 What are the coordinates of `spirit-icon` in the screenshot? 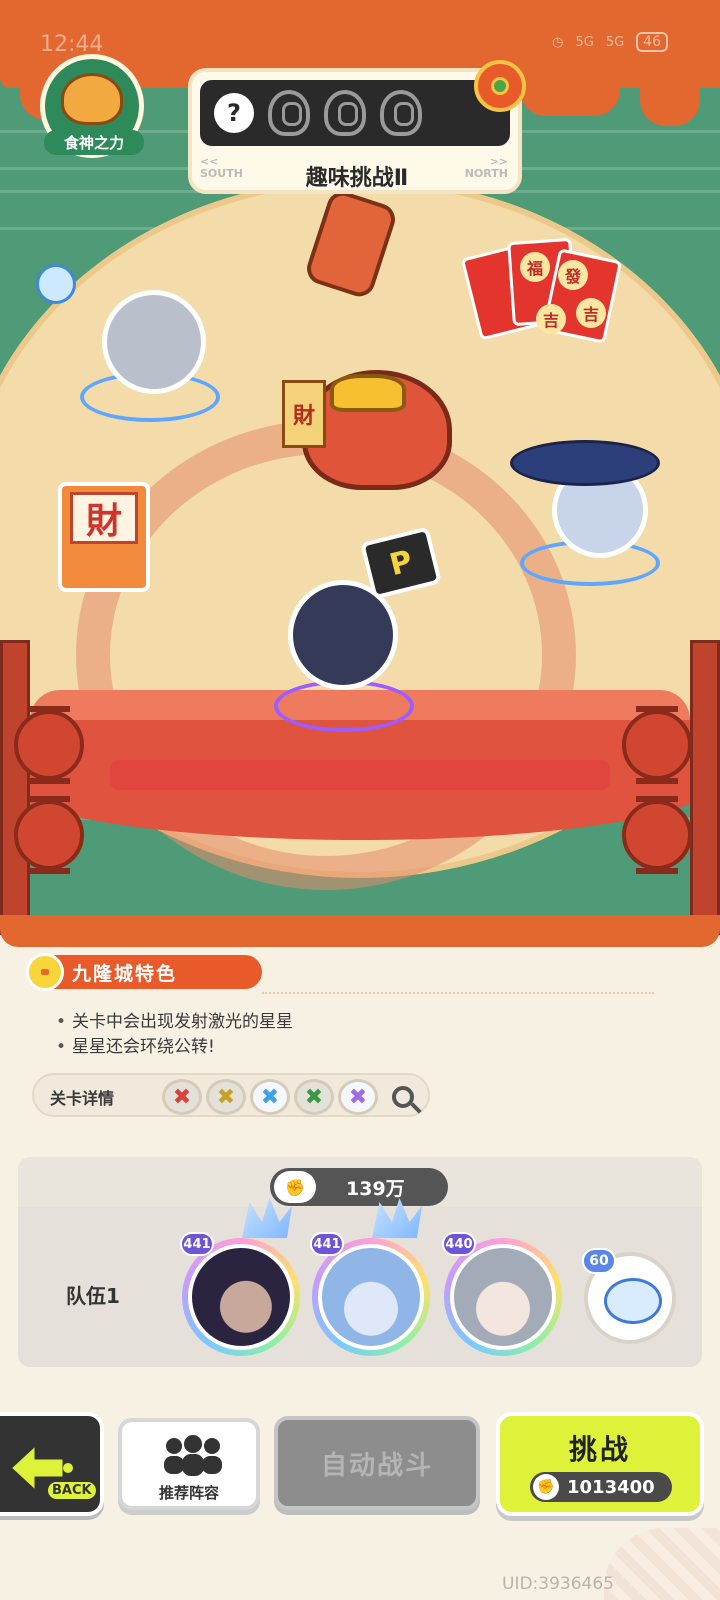 It's located at (56, 284).